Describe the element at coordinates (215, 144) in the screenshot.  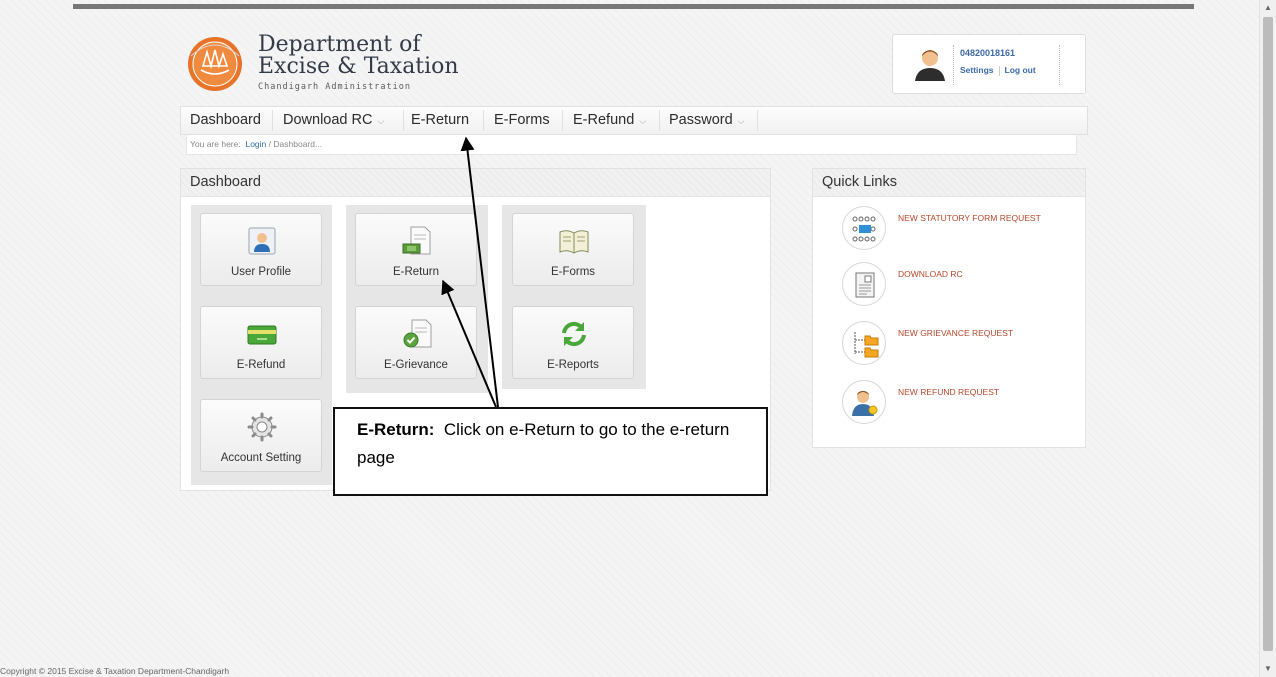
I see `breadcrumb-prefix: You are here:` at that location.